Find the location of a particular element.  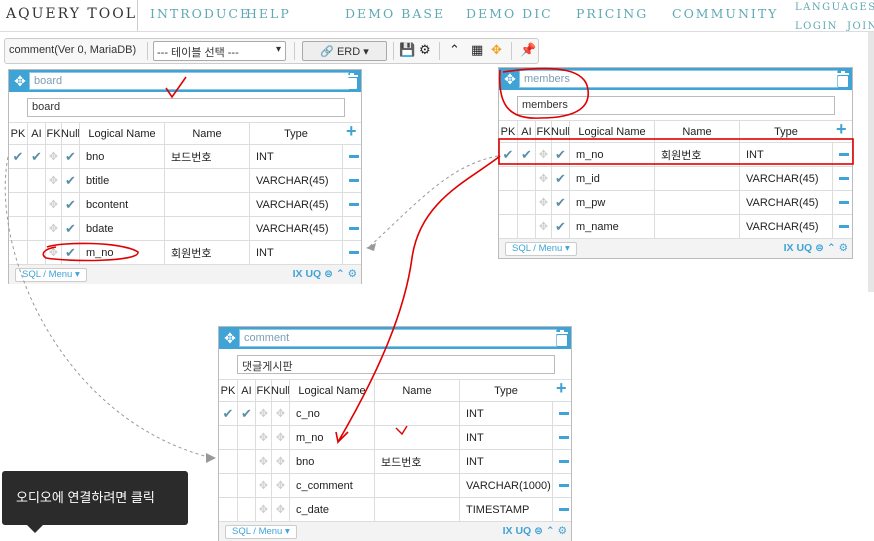

annotation-long-arrow is located at coordinates (418, 300).